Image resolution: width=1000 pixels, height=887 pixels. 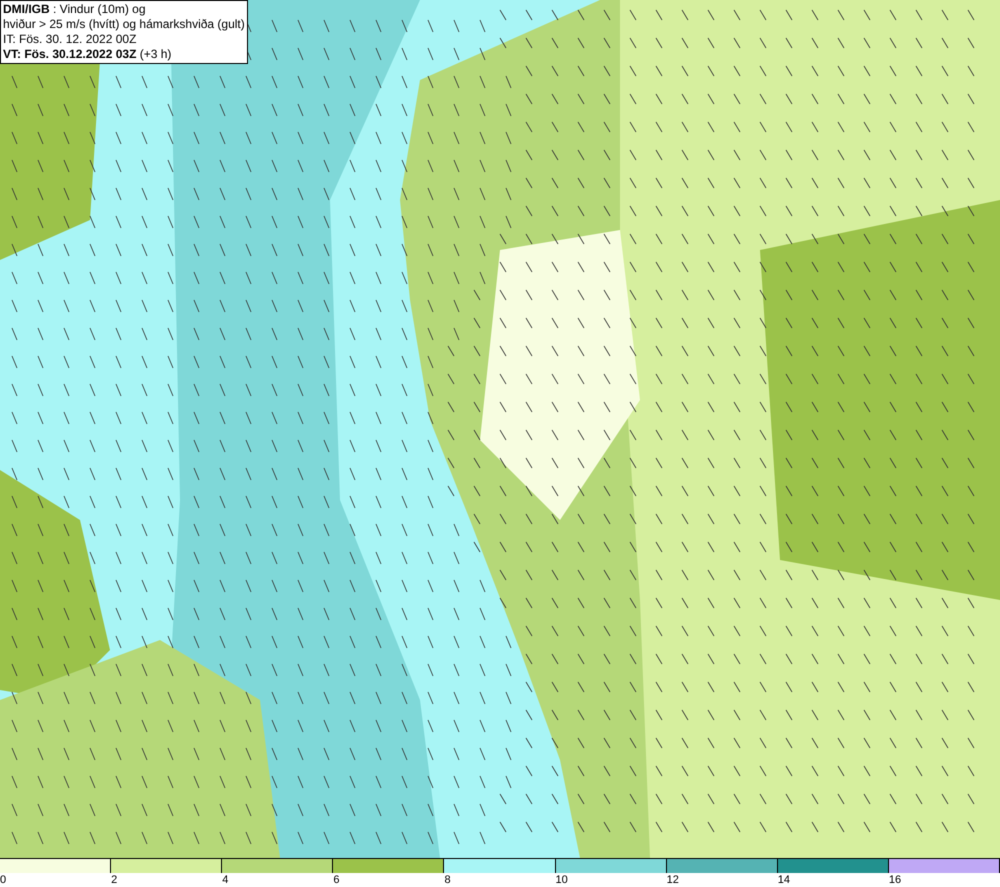 What do you see at coordinates (3, 880) in the screenshot?
I see `legend-label: 0` at bounding box center [3, 880].